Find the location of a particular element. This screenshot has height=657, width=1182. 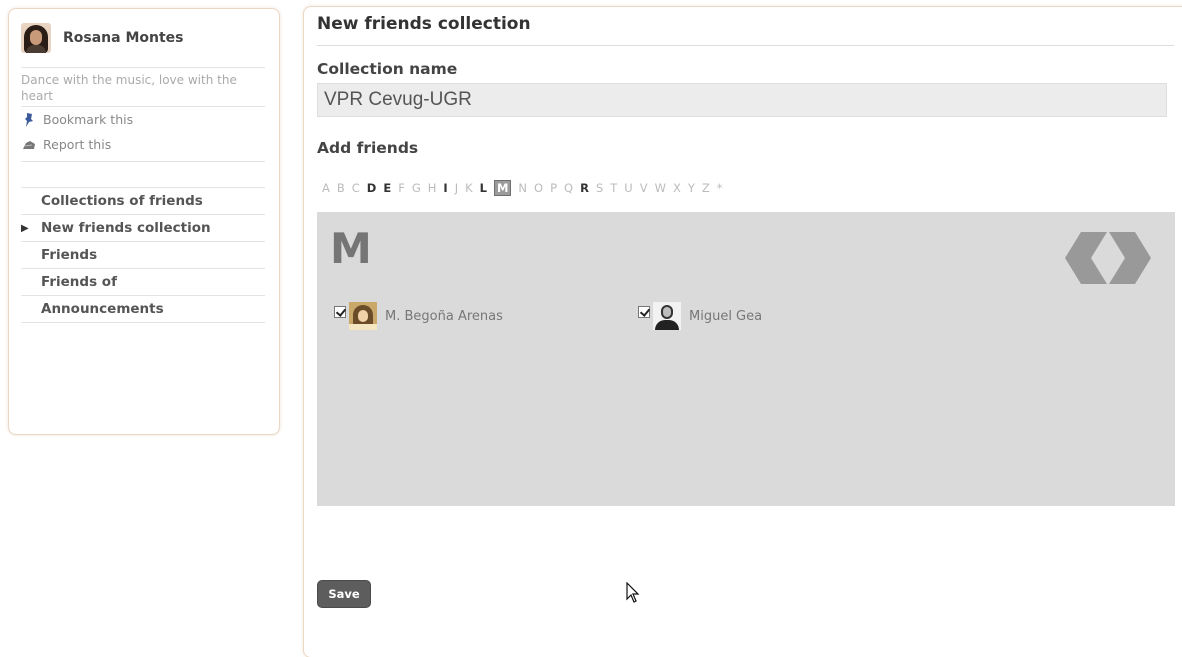

save-button: Save is located at coordinates (344, 594).